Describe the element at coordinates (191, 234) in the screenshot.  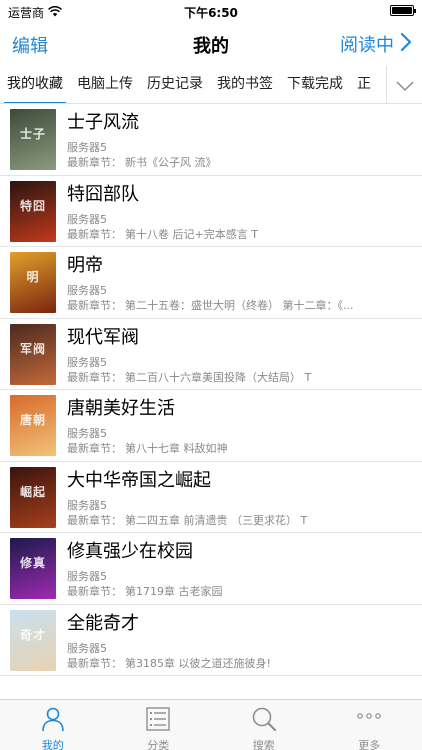
I see `latest-chapter-value: 第十八卷 后记+完本感言 T` at that location.